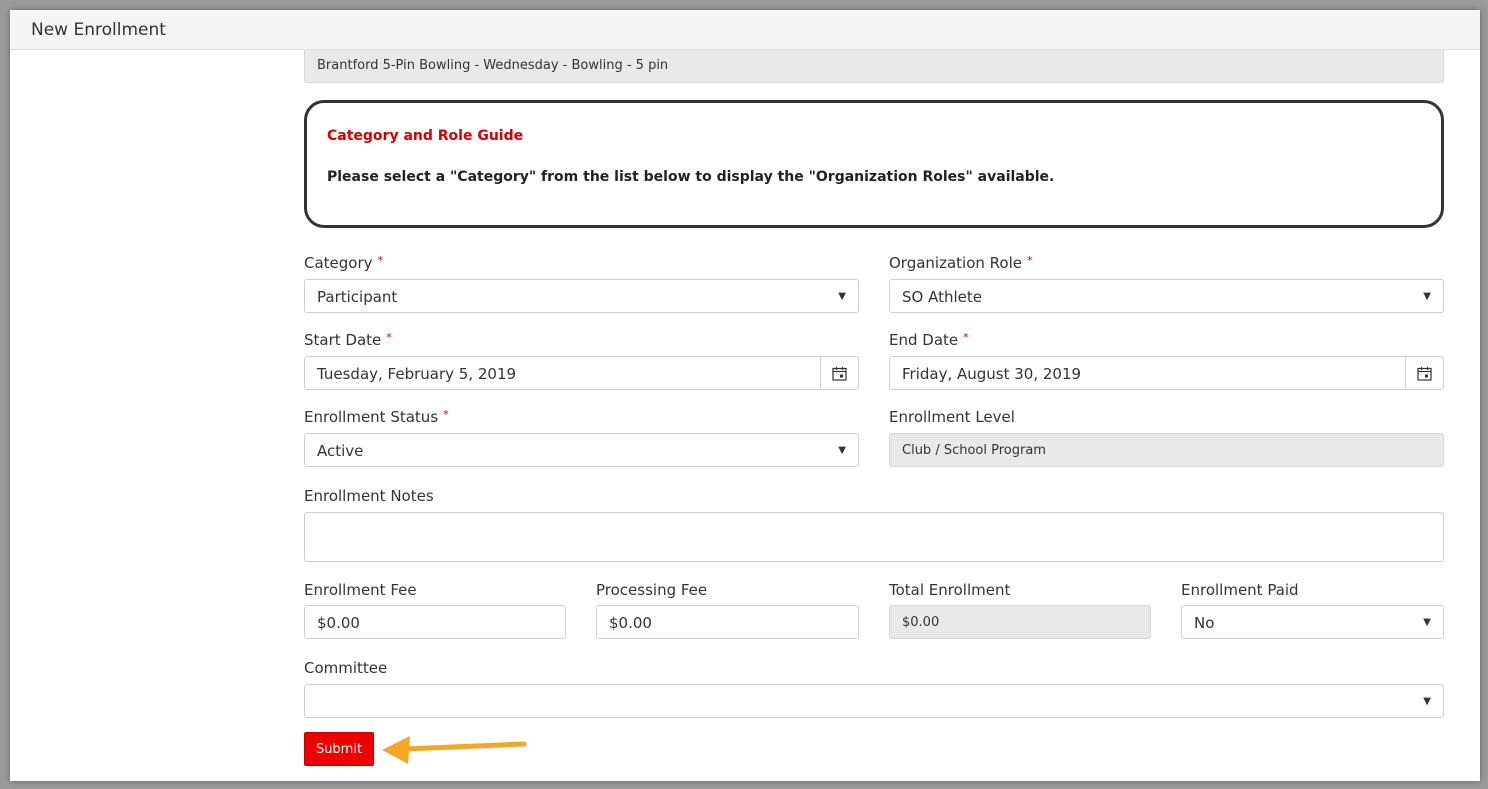 The width and height of the screenshot is (1488, 789). What do you see at coordinates (435, 622) in the screenshot?
I see `enrollment-fee-input: $0.00` at bounding box center [435, 622].